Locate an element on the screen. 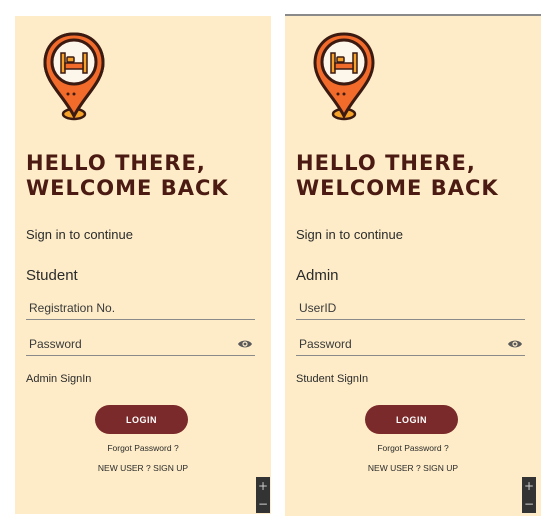 The height and width of the screenshot is (530, 552). registration-field is located at coordinates (140, 308).